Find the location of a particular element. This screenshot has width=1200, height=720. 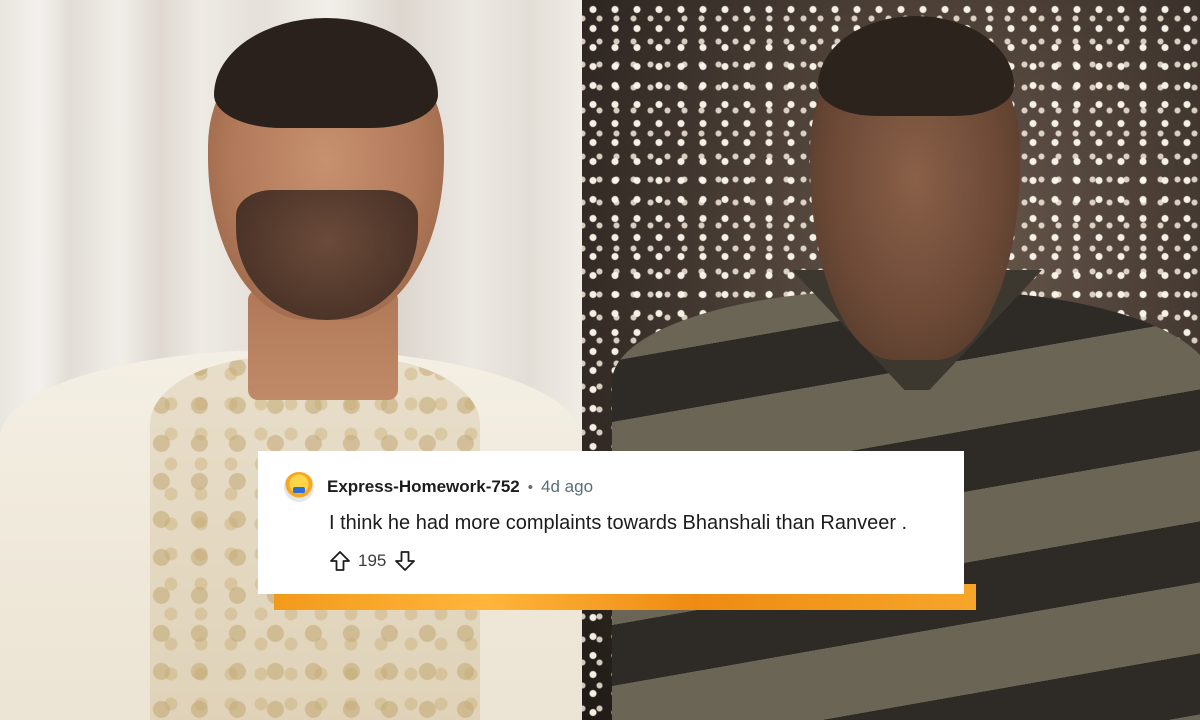

arrow-up-outline-icon is located at coordinates (340, 561).